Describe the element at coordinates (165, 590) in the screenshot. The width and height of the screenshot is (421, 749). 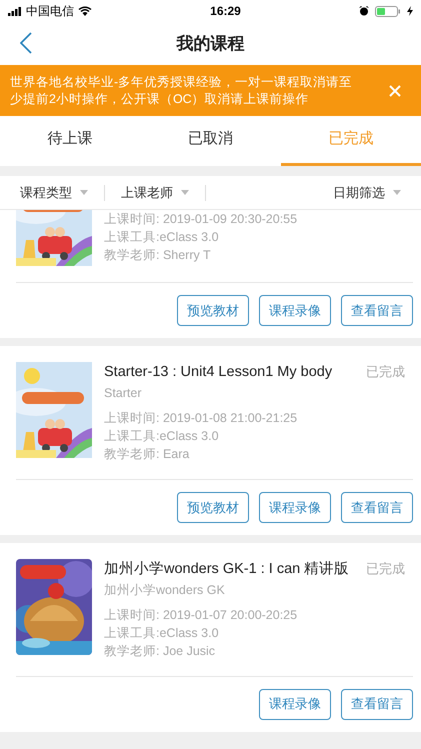
I see `course-series: 加州小学wonders GK` at that location.